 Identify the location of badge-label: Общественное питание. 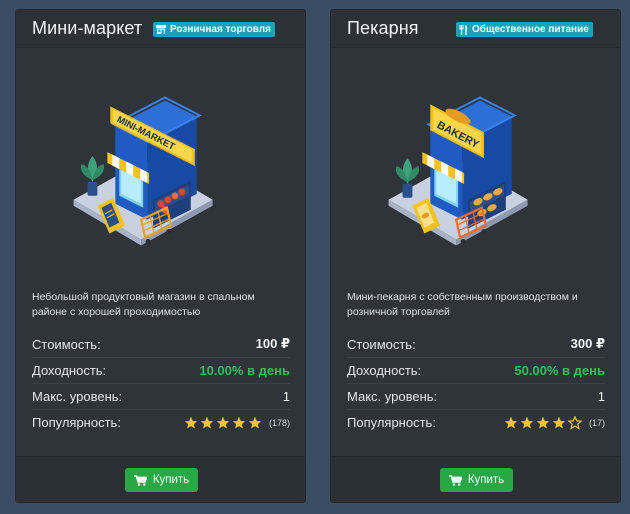
(530, 29).